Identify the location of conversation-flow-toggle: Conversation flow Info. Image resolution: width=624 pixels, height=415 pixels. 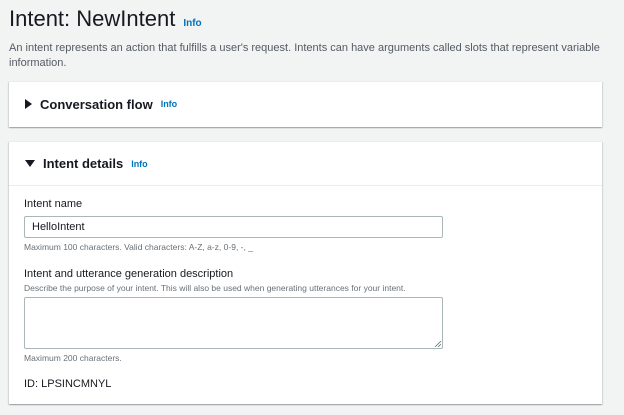
(305, 104).